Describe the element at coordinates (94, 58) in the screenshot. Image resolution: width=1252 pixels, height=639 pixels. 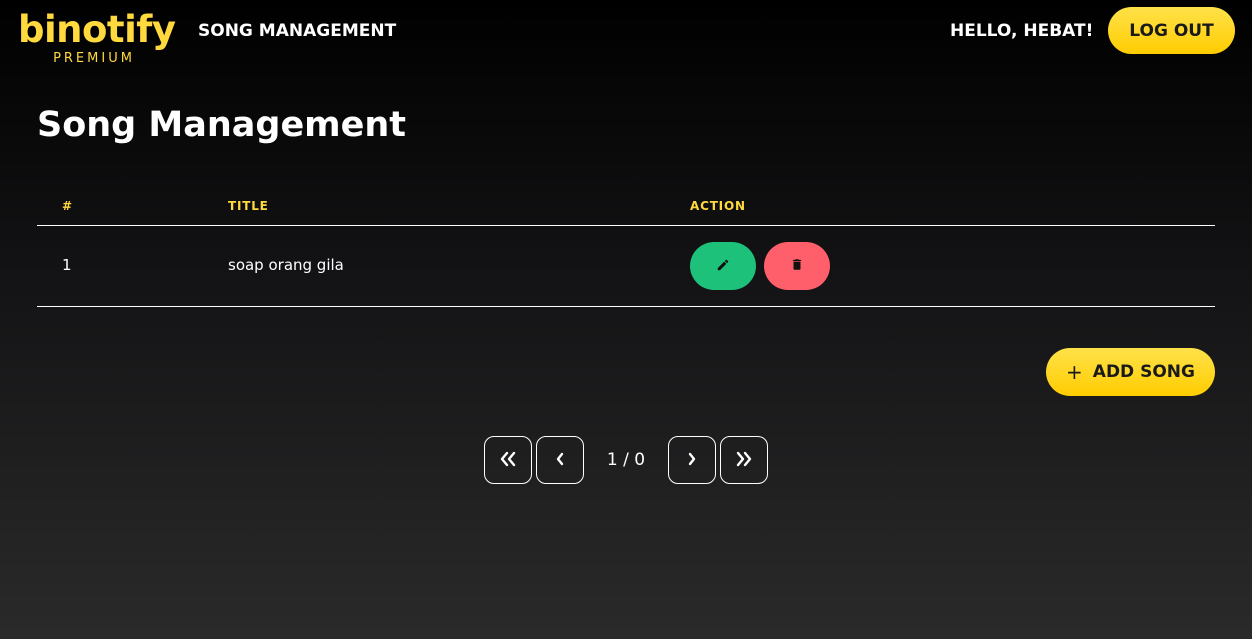
I see `logo-subtitle: PREMIUM` at that location.